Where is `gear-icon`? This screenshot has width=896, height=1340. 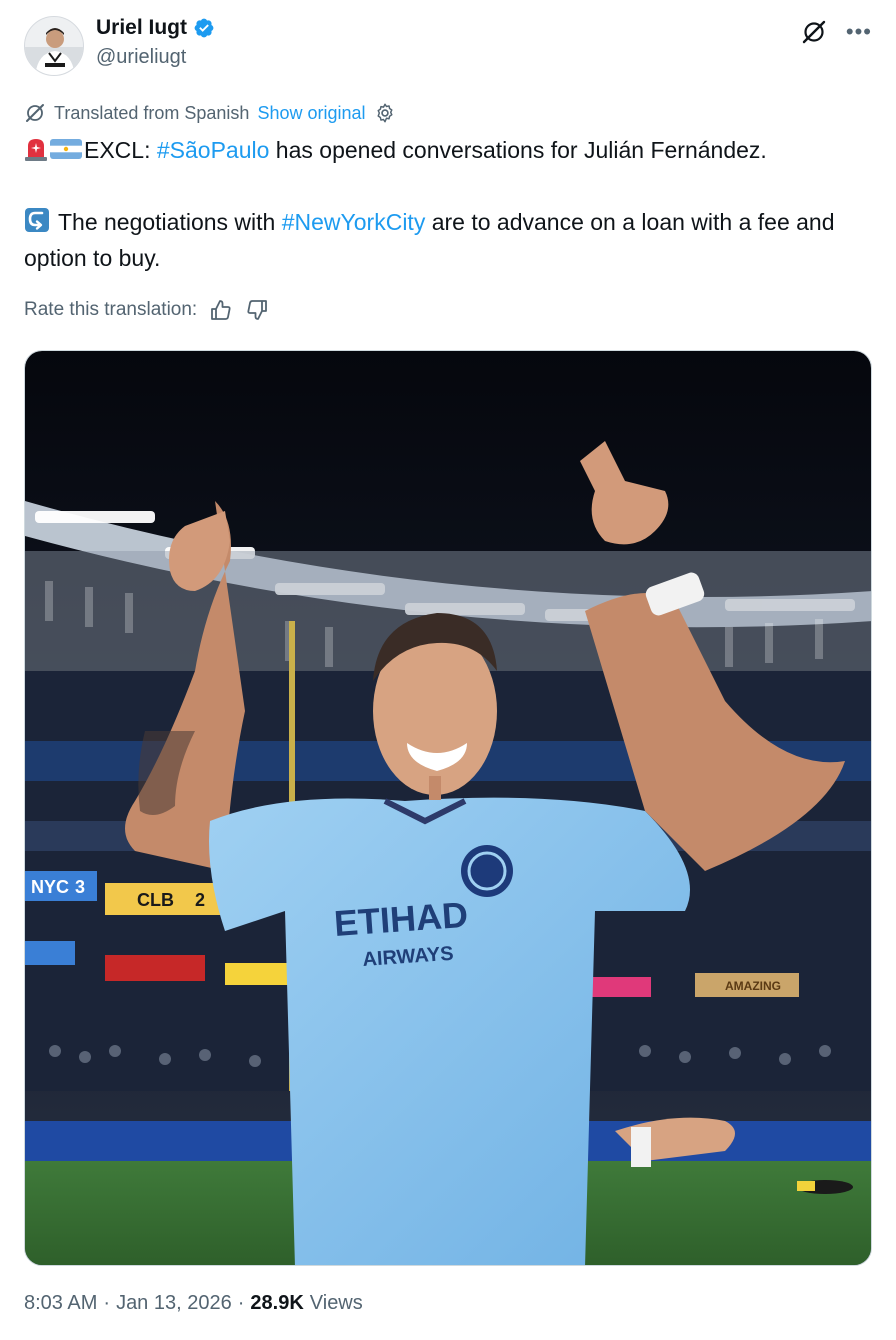
gear-icon is located at coordinates (385, 113).